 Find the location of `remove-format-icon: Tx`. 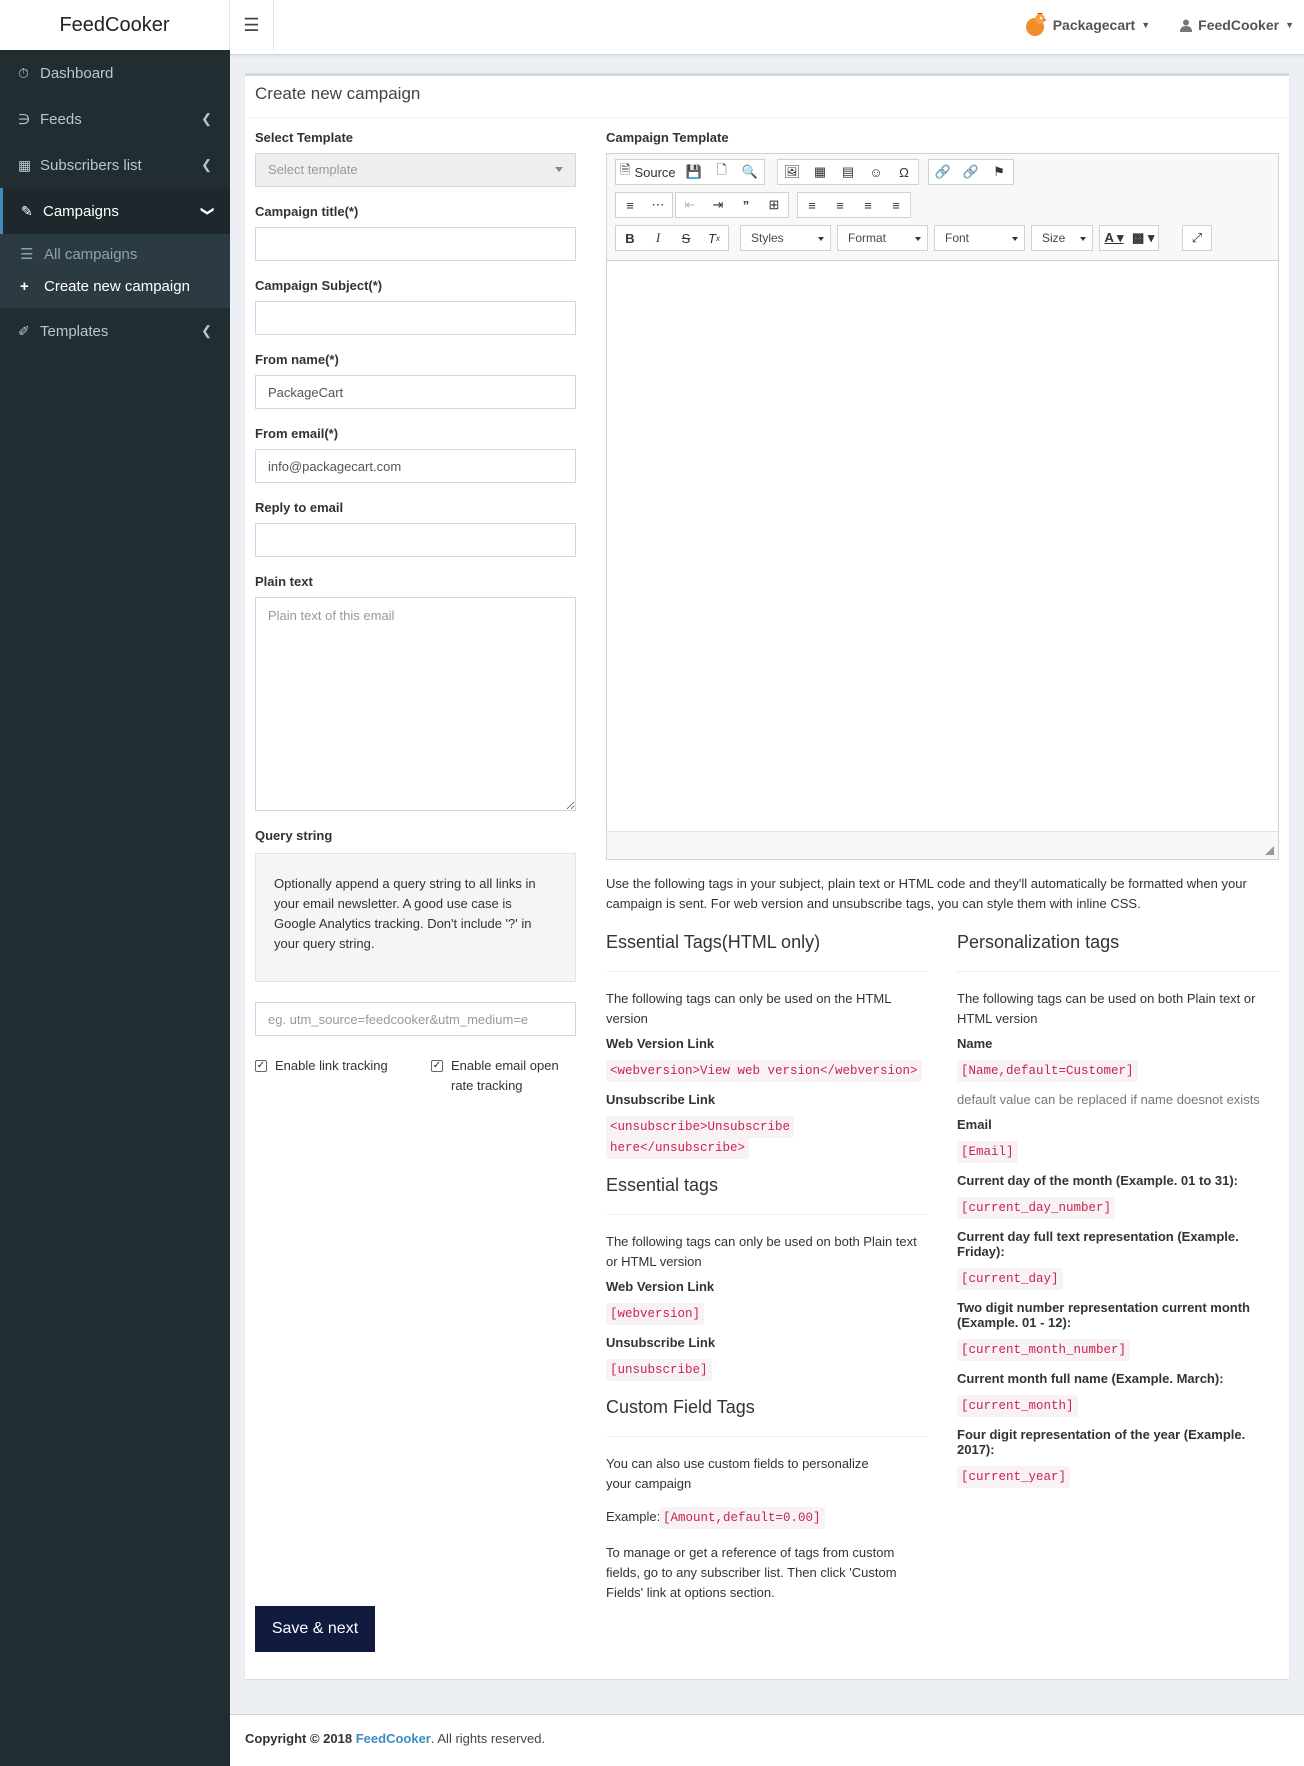

remove-format-icon: Tx is located at coordinates (714, 238).